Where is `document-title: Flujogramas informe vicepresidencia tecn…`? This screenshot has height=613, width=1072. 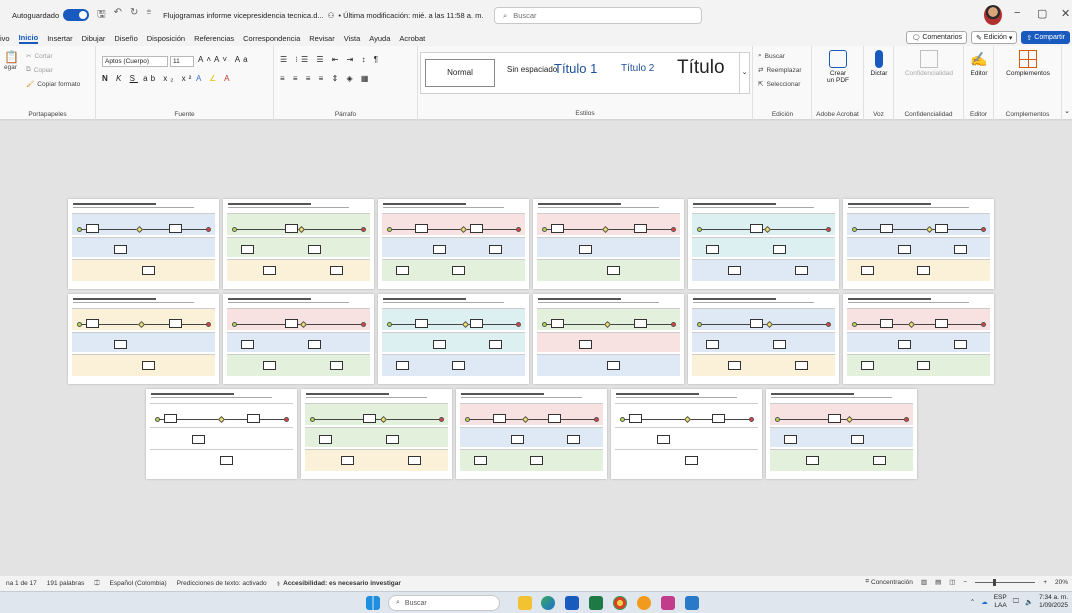
document-title: Flujogramas informe vicepresidencia tecn… is located at coordinates (243, 15).